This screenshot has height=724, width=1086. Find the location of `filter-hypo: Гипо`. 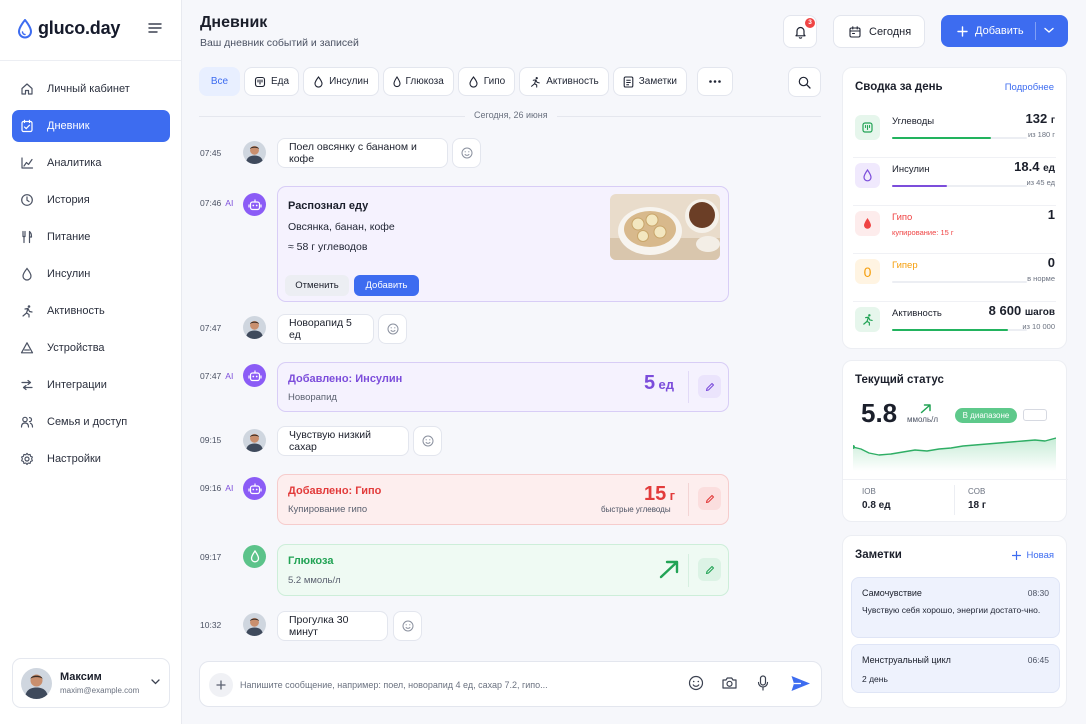

filter-hypo: Гипо is located at coordinates (486, 81).